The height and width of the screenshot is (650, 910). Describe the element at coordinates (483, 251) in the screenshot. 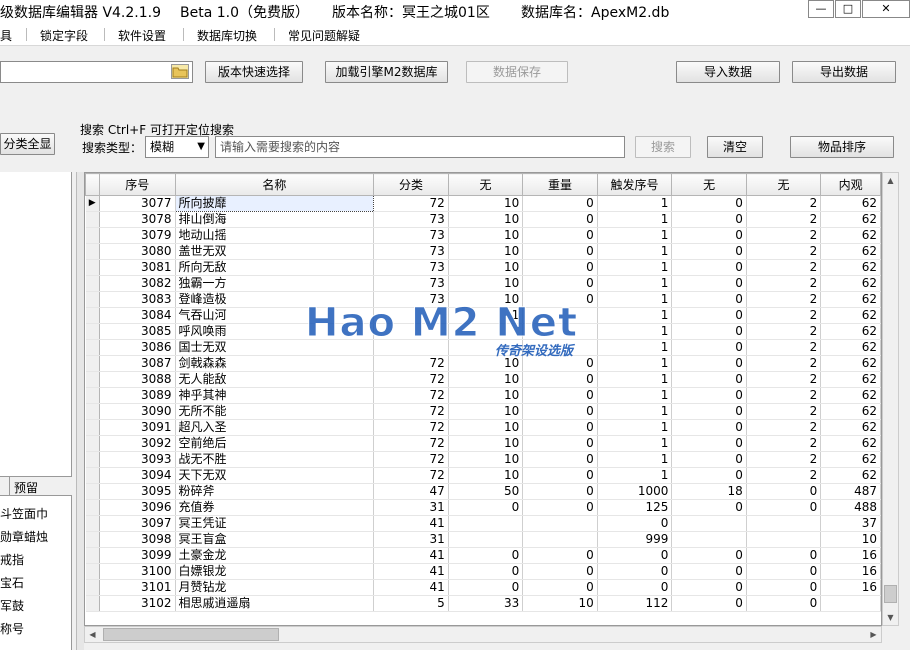

I see `table-row: 3080 盖世无双 73 10 0 1 0 2 62` at that location.